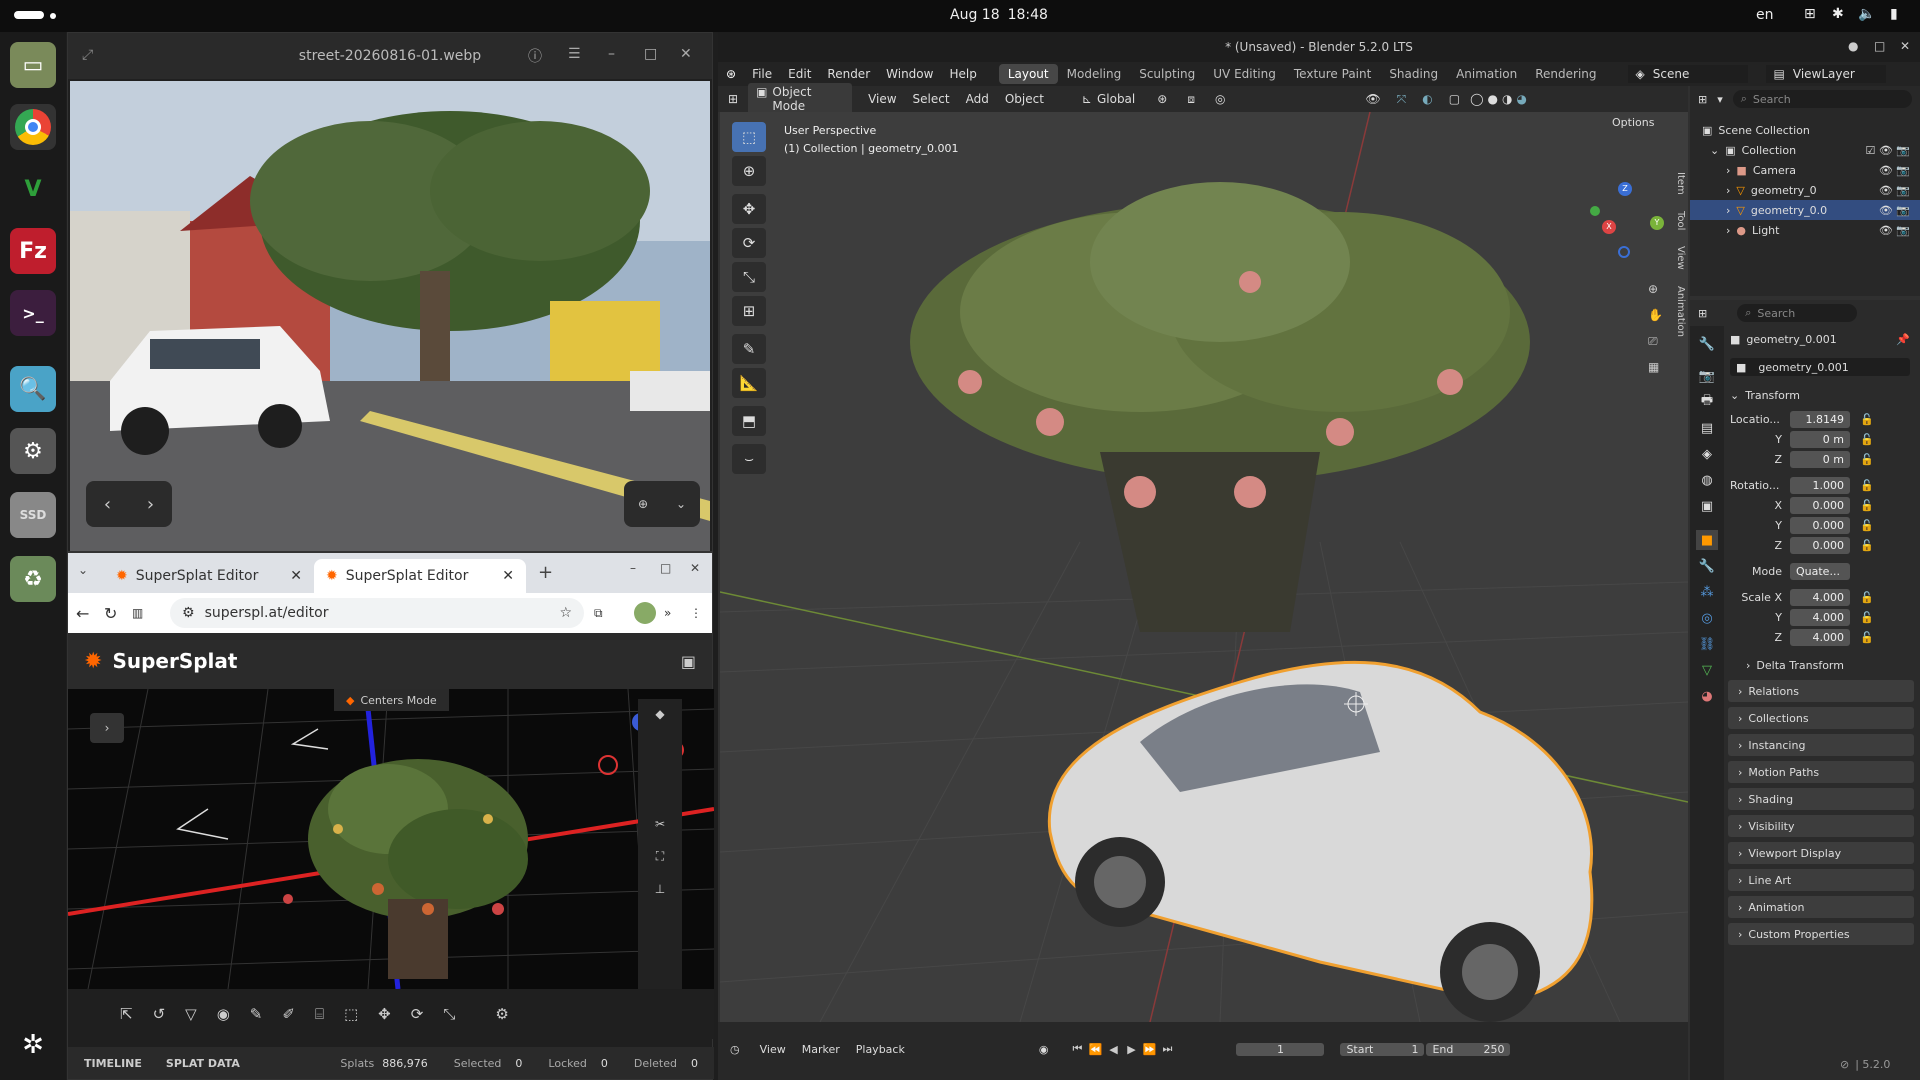 Image resolution: width=1920 pixels, height=1080 pixels. Describe the element at coordinates (1821, 718) in the screenshot. I see `panel-collections: › Collections` at that location.